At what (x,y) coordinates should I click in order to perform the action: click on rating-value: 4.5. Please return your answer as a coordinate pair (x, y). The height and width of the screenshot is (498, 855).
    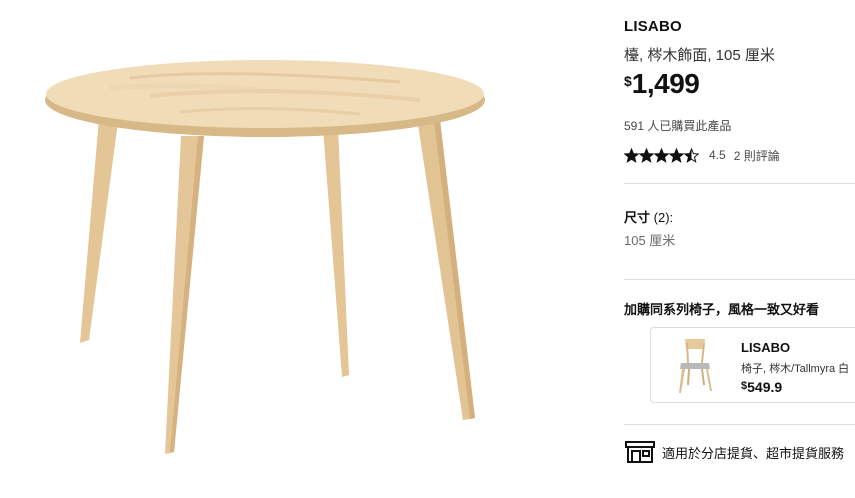
    Looking at the image, I should click on (717, 155).